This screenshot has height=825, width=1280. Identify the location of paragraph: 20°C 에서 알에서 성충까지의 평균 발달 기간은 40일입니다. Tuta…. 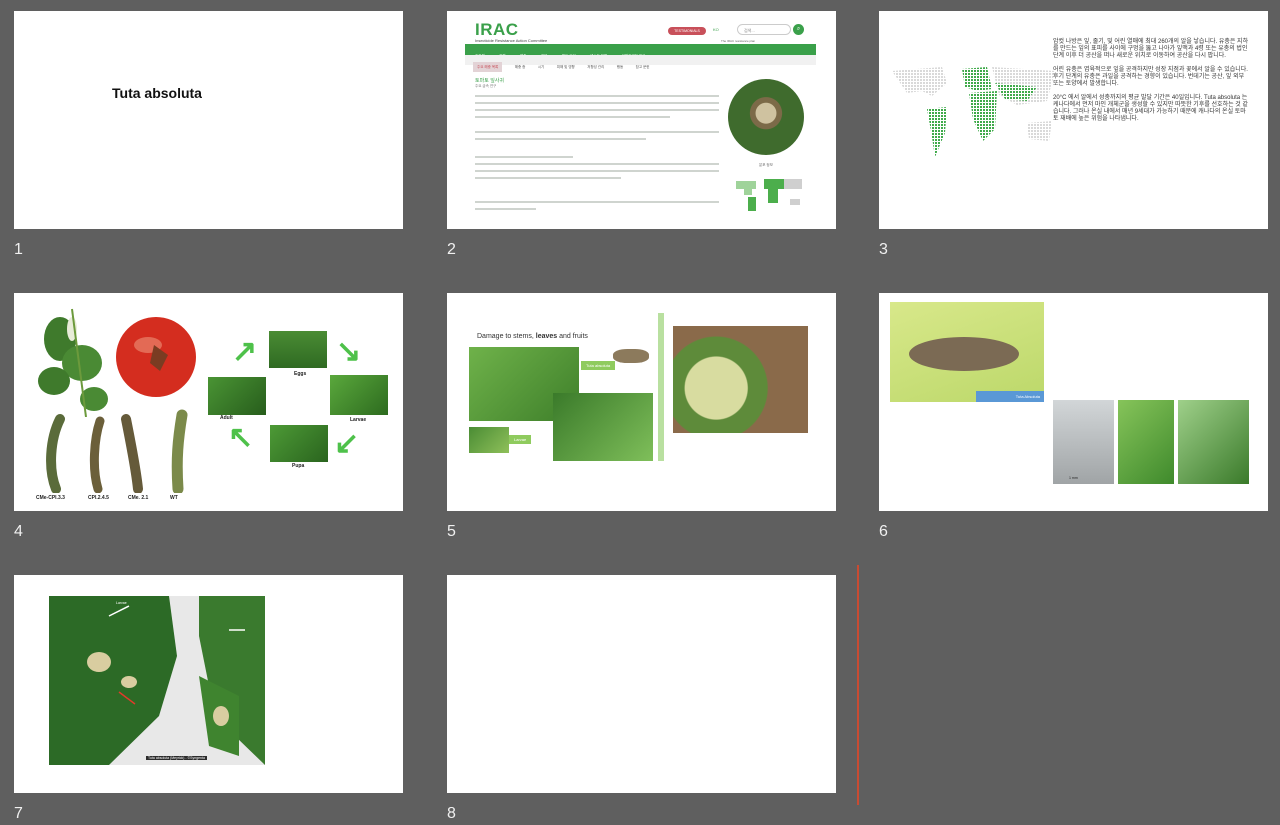
(1150, 108).